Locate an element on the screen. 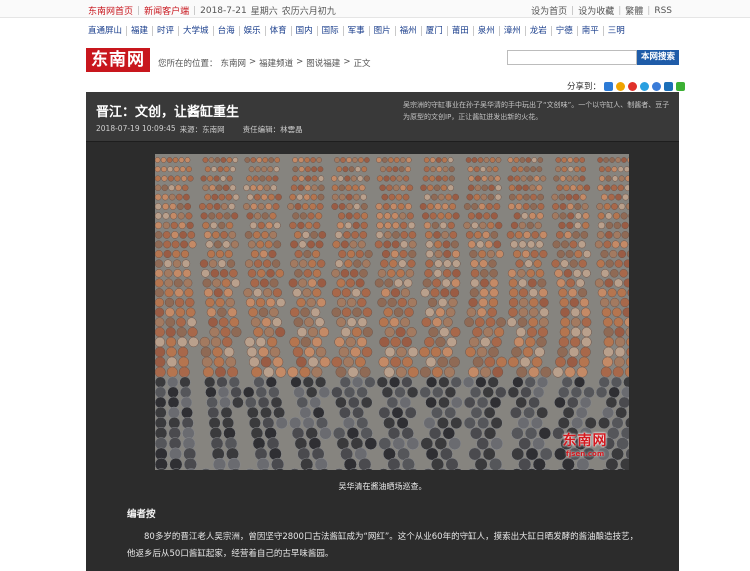  lunar-date-text: 农历六月初九 is located at coordinates (308, 12).